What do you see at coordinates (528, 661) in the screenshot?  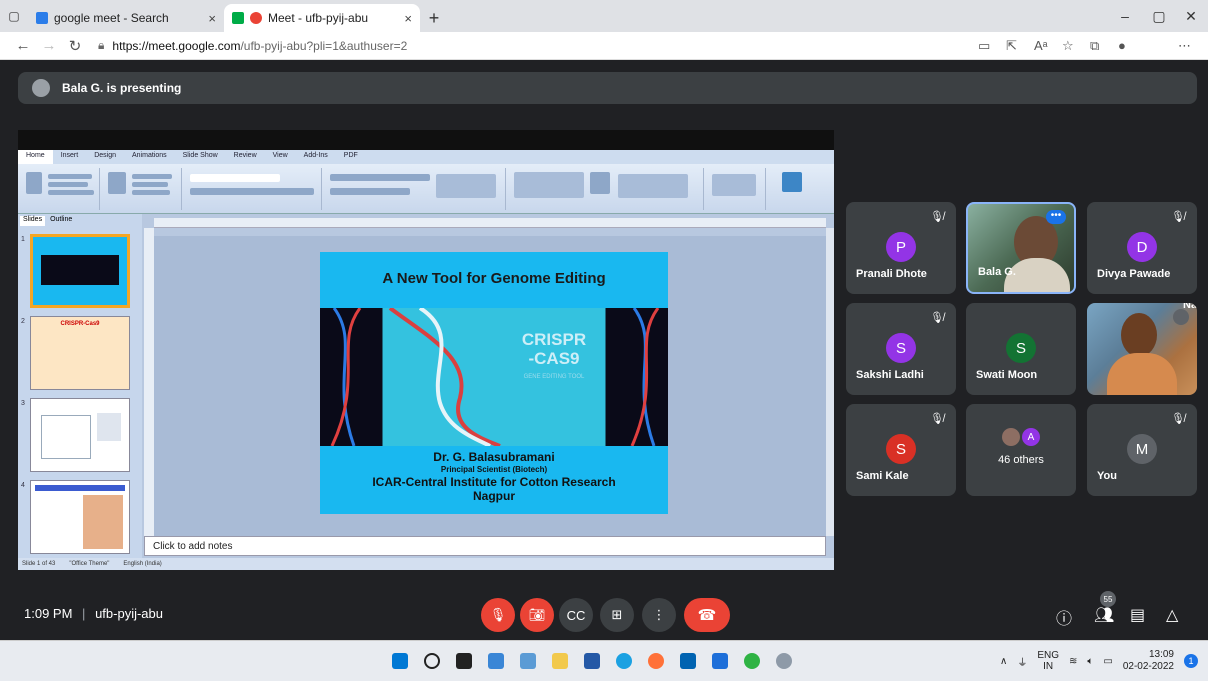 I see `desktop-icon` at bounding box center [528, 661].